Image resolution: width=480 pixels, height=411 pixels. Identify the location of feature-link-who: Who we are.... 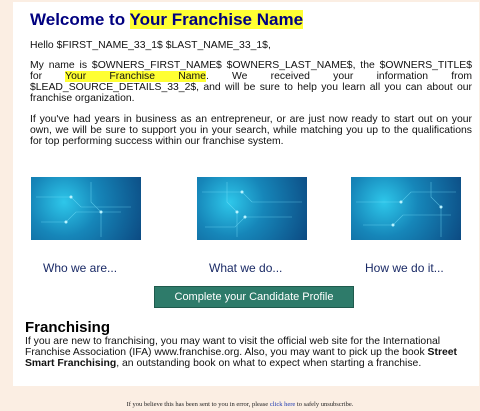
(80, 268).